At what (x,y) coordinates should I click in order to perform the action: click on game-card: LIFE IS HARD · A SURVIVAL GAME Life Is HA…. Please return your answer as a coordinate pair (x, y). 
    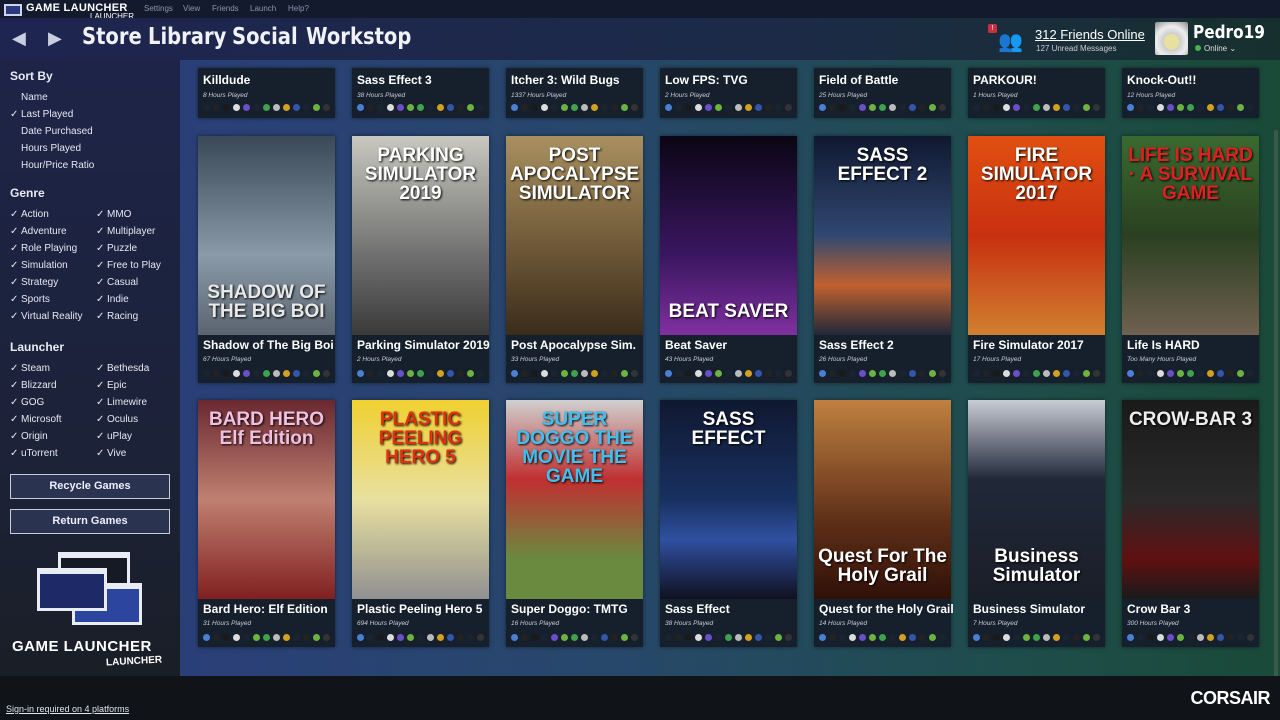
    Looking at the image, I should click on (1190, 259).